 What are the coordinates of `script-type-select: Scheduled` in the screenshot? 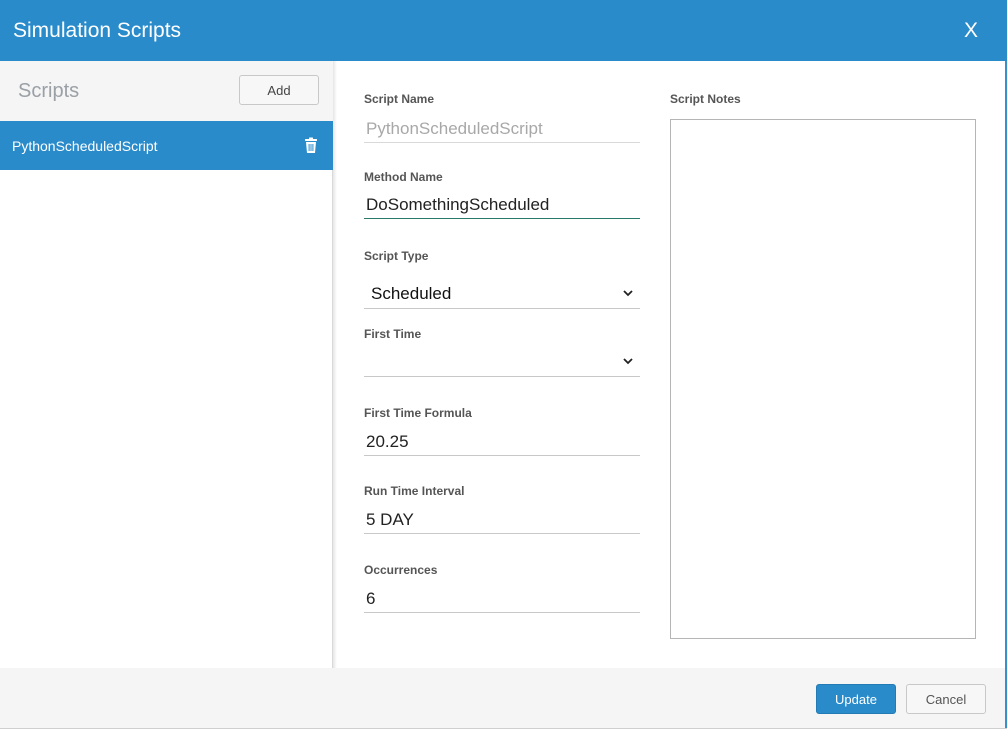 It's located at (502, 294).